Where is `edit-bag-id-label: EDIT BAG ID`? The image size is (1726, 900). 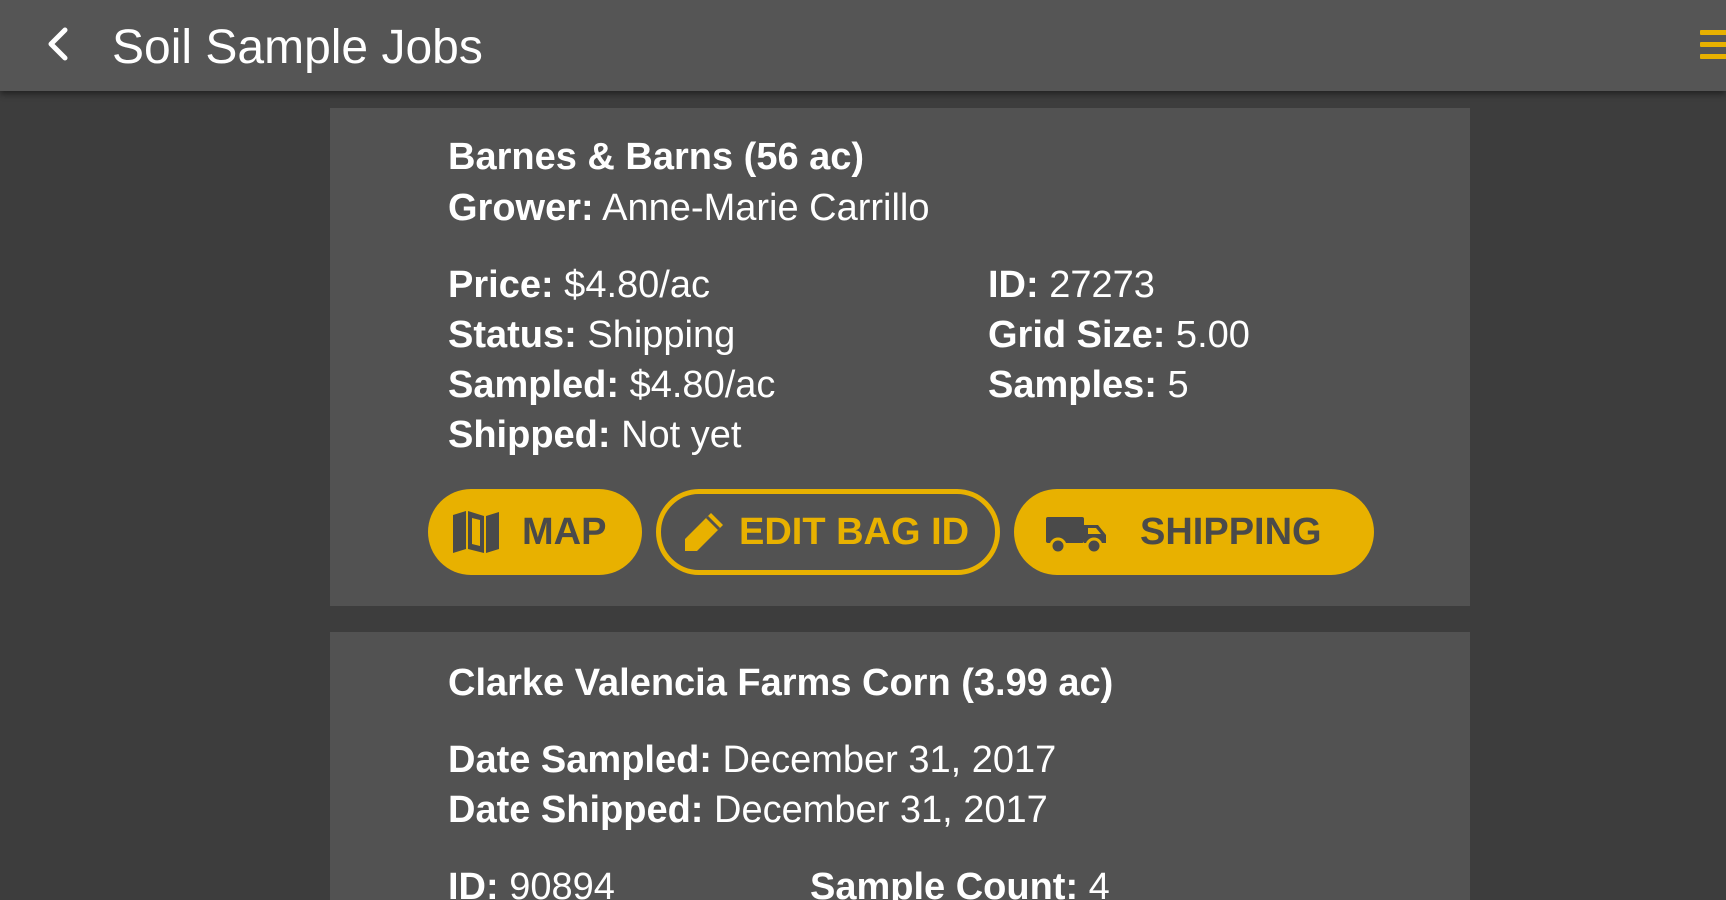 edit-bag-id-label: EDIT BAG ID is located at coordinates (854, 531).